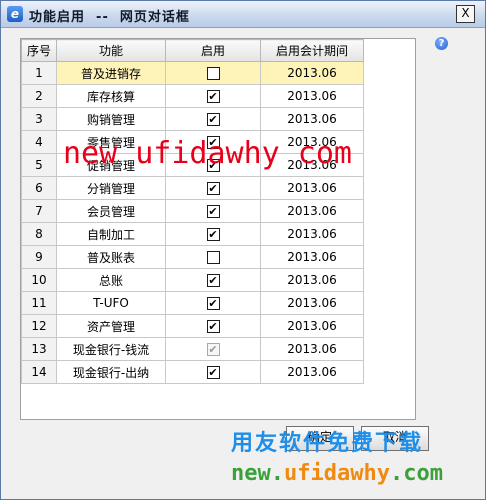 The image size is (486, 500). I want to click on cancel-button: 取消, so click(395, 438).